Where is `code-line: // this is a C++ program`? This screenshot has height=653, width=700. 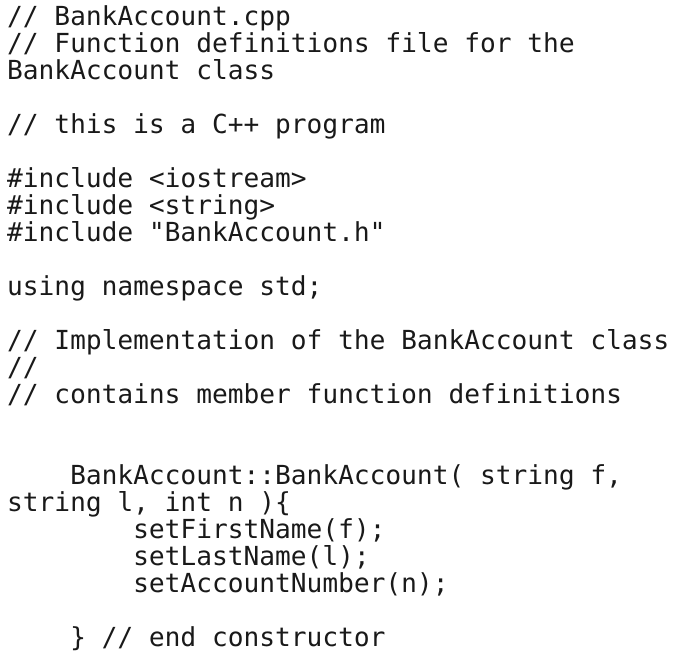 code-line: // this is a C++ program is located at coordinates (196, 125).